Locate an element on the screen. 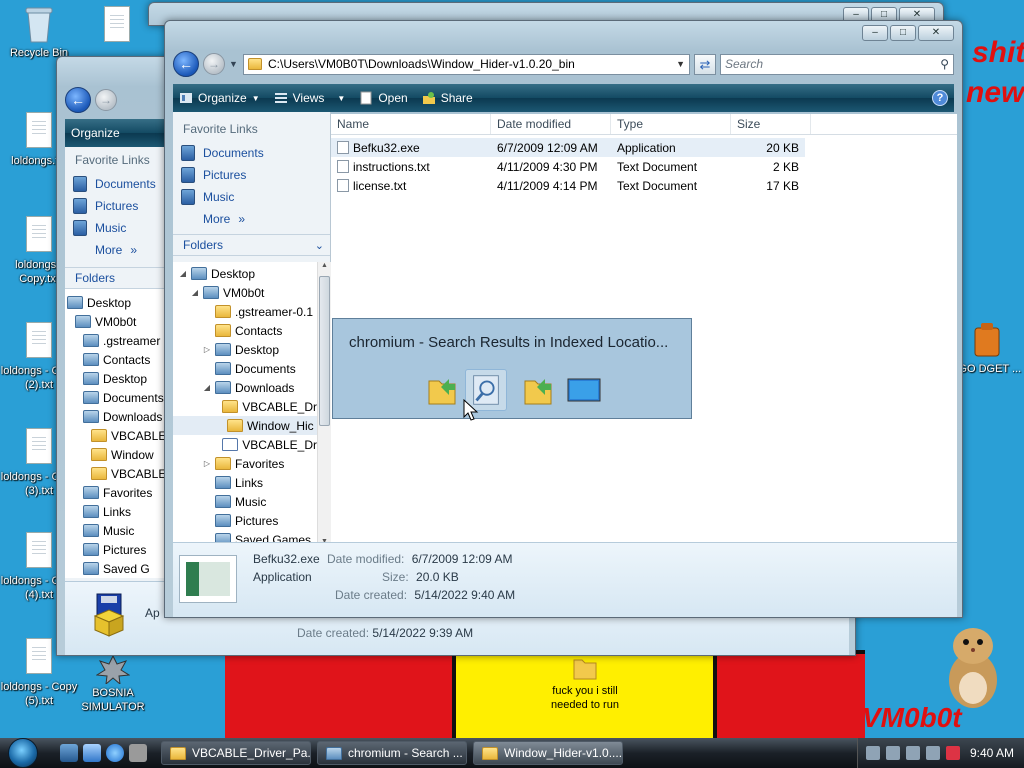 The width and height of the screenshot is (1024, 768). back-tree-item: Saved G is located at coordinates (114, 568).